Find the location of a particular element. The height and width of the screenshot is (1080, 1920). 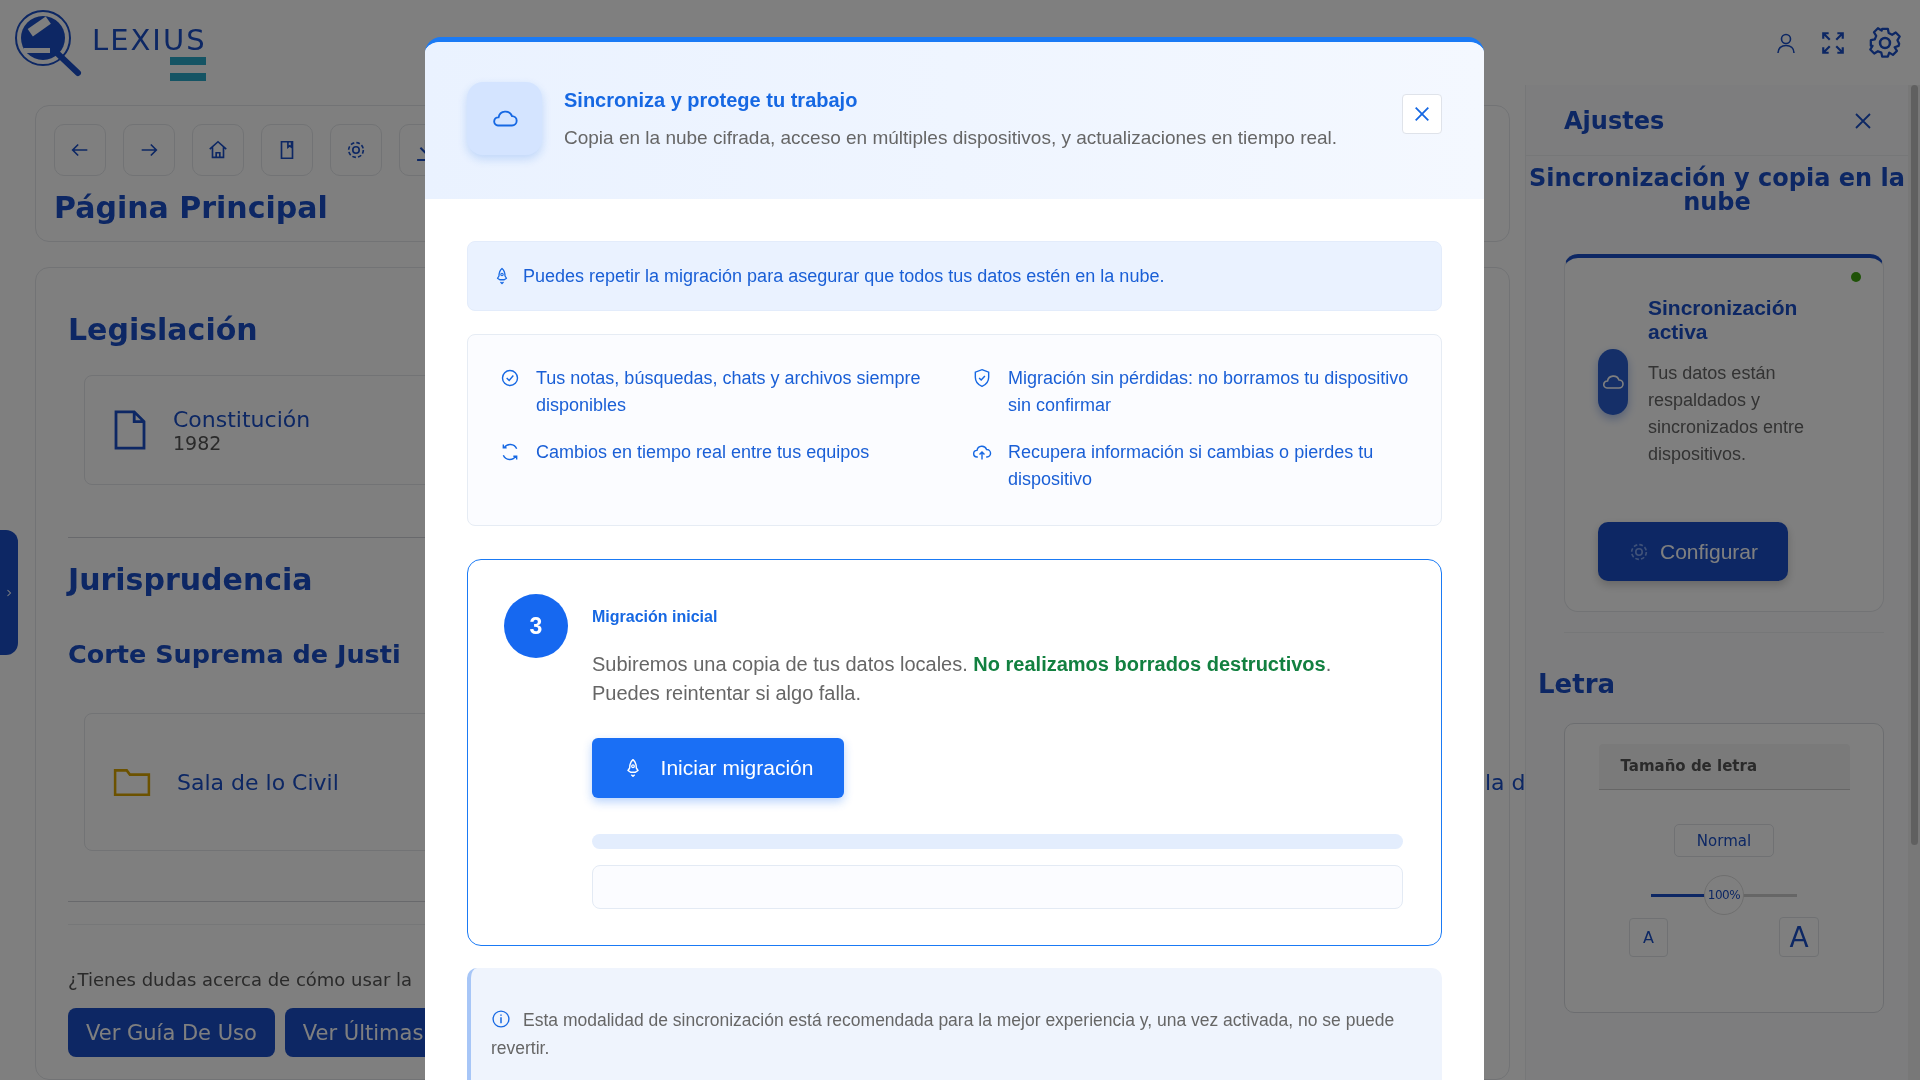

font-size-header: Tamaño de letra is located at coordinates (1724, 767).